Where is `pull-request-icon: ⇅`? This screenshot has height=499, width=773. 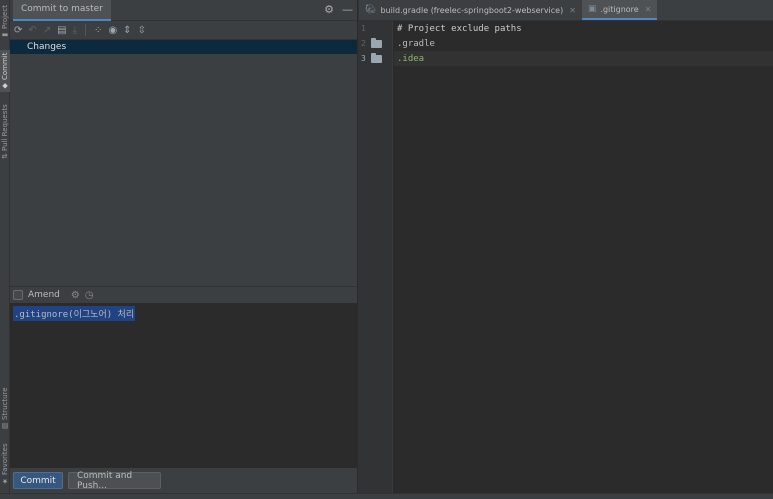 pull-request-icon: ⇅ is located at coordinates (5, 156).